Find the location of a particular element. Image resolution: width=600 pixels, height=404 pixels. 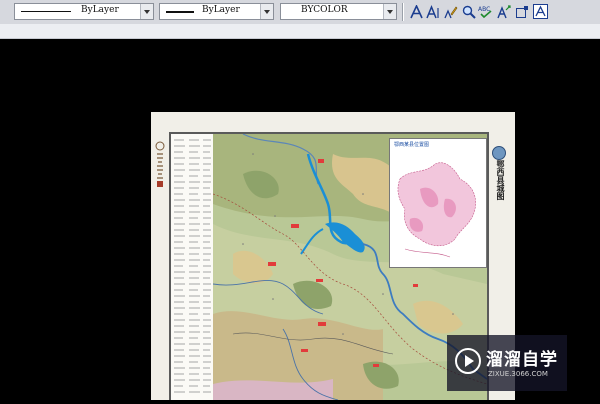

svg-text: ABC is located at coordinates (484, 9).